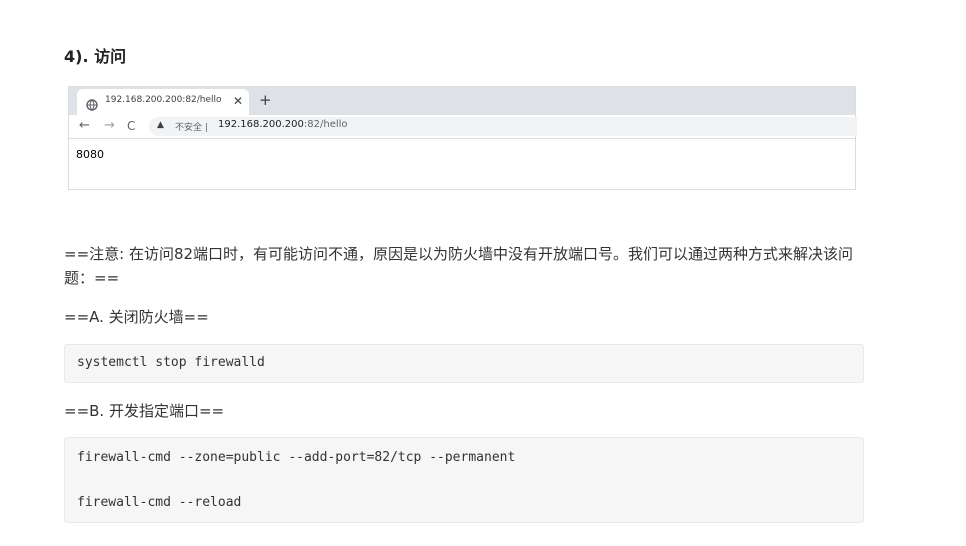  I want to click on globe-icon, so click(92, 103).